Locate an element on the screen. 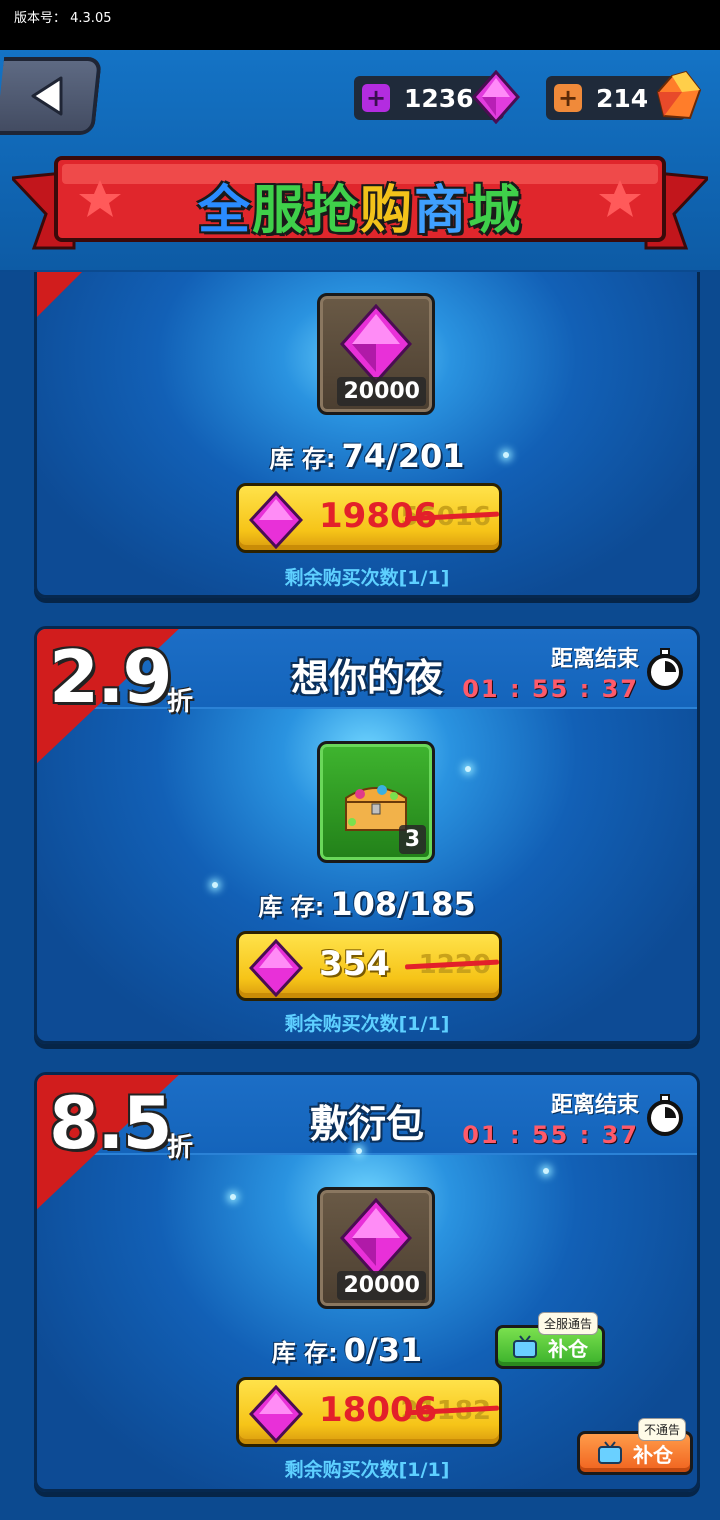 The width and height of the screenshot is (720, 1520). sale-price: 19806 is located at coordinates (378, 516).